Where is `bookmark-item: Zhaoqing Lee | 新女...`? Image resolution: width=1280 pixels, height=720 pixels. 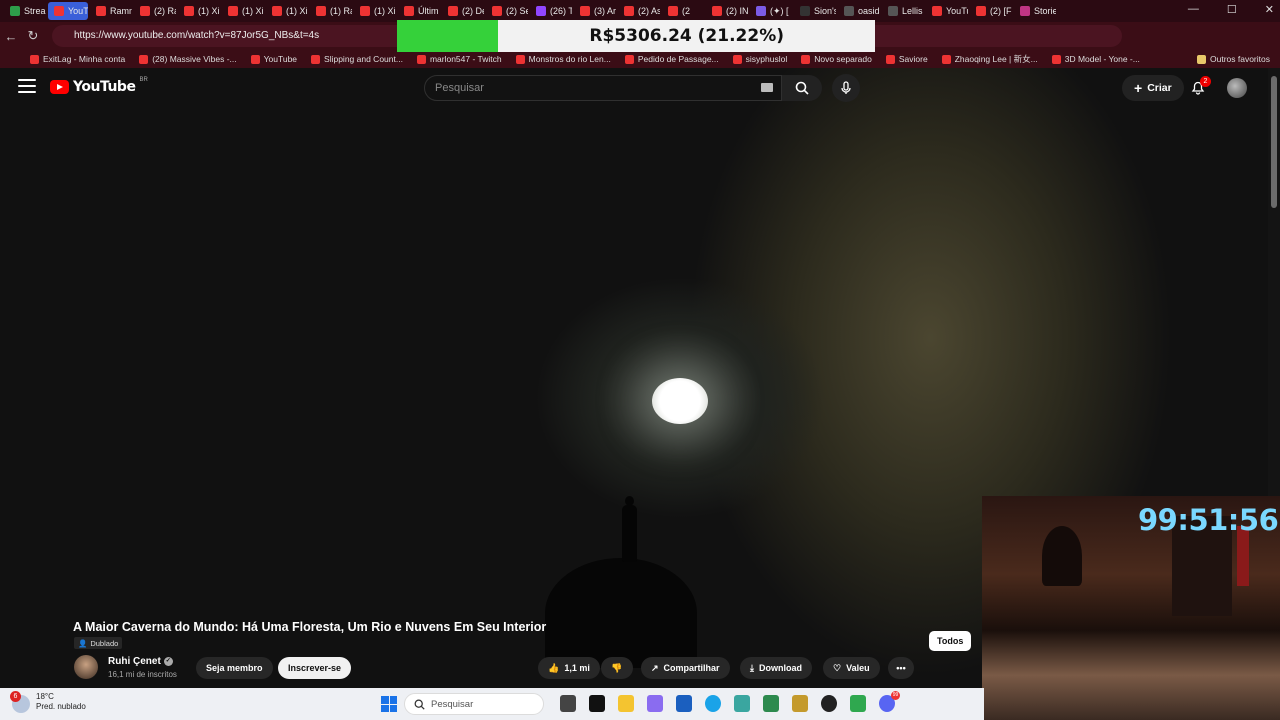 bookmark-item: Zhaoqing Lee | 新女... is located at coordinates (989, 59).